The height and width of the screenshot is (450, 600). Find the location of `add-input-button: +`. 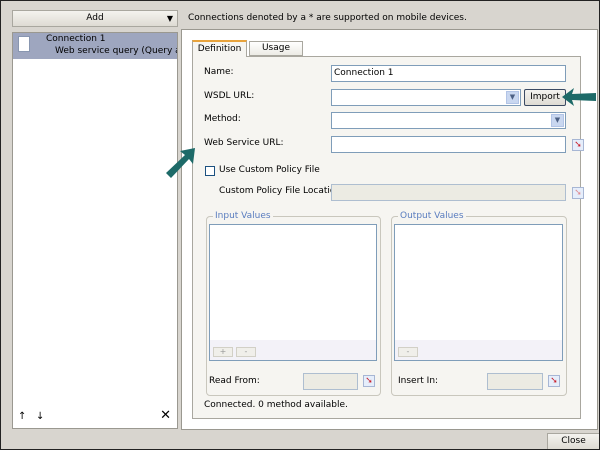

add-input-button: + is located at coordinates (223, 352).